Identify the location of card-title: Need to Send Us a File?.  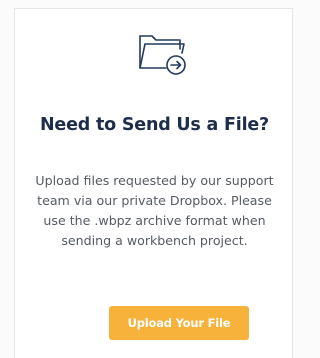
(154, 125).